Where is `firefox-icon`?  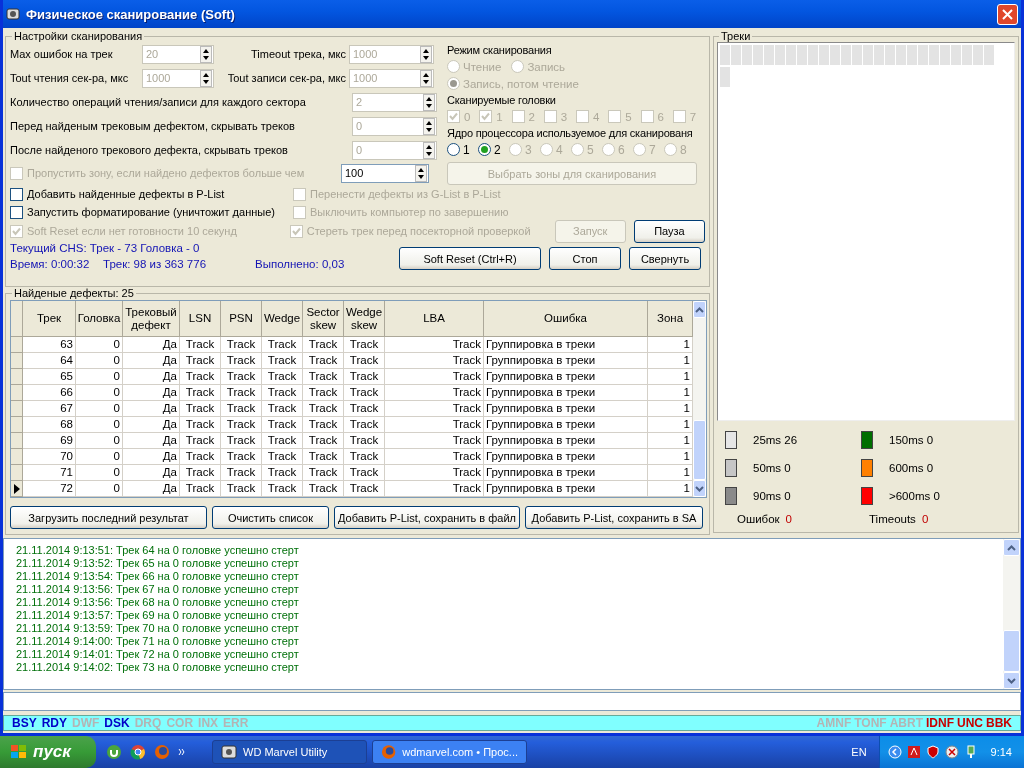
firefox-icon is located at coordinates (162, 752).